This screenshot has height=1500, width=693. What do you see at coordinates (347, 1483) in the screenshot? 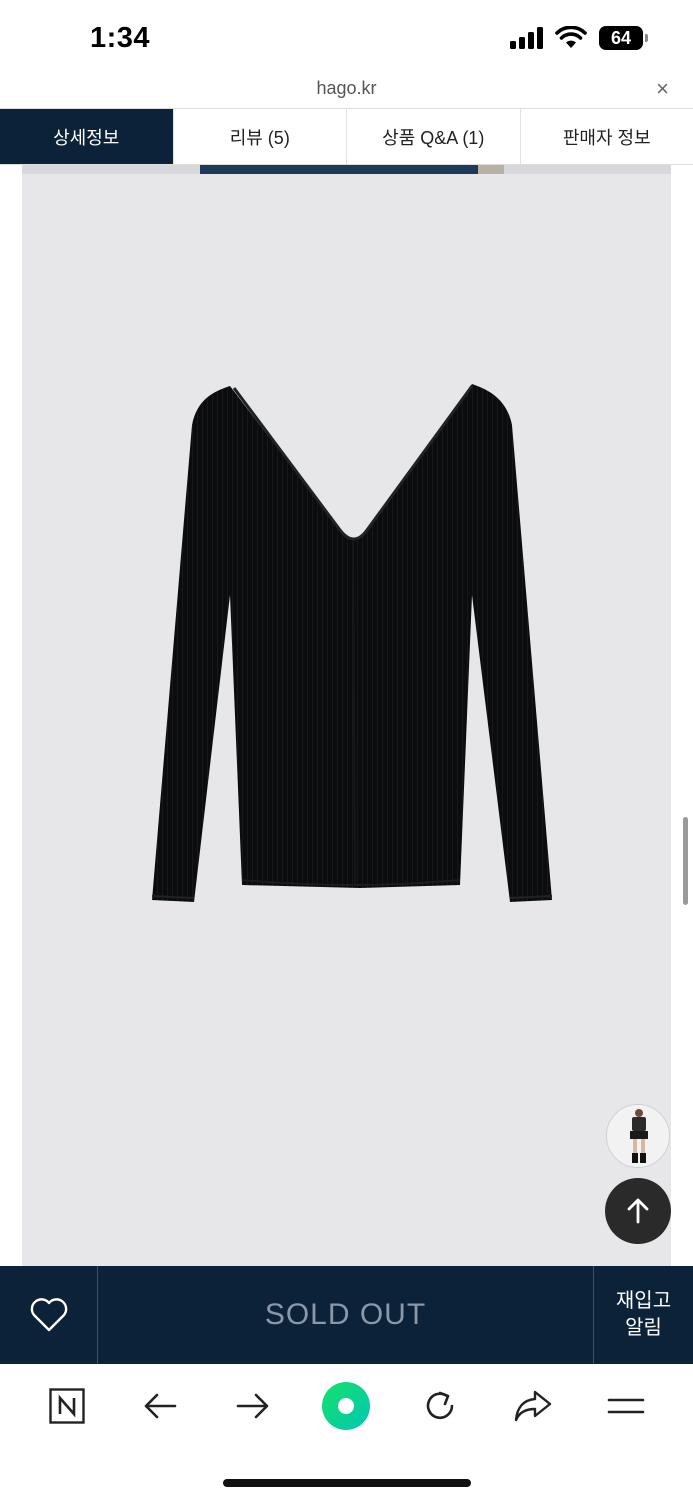
I see `home-indicator` at bounding box center [347, 1483].